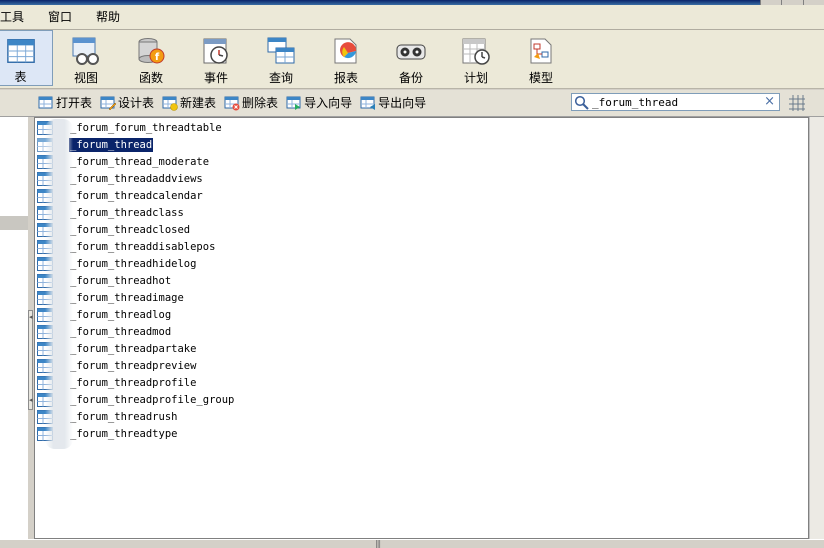 This screenshot has width=824, height=548. I want to click on table-name: _forum_threadcalendar, so click(136, 195).